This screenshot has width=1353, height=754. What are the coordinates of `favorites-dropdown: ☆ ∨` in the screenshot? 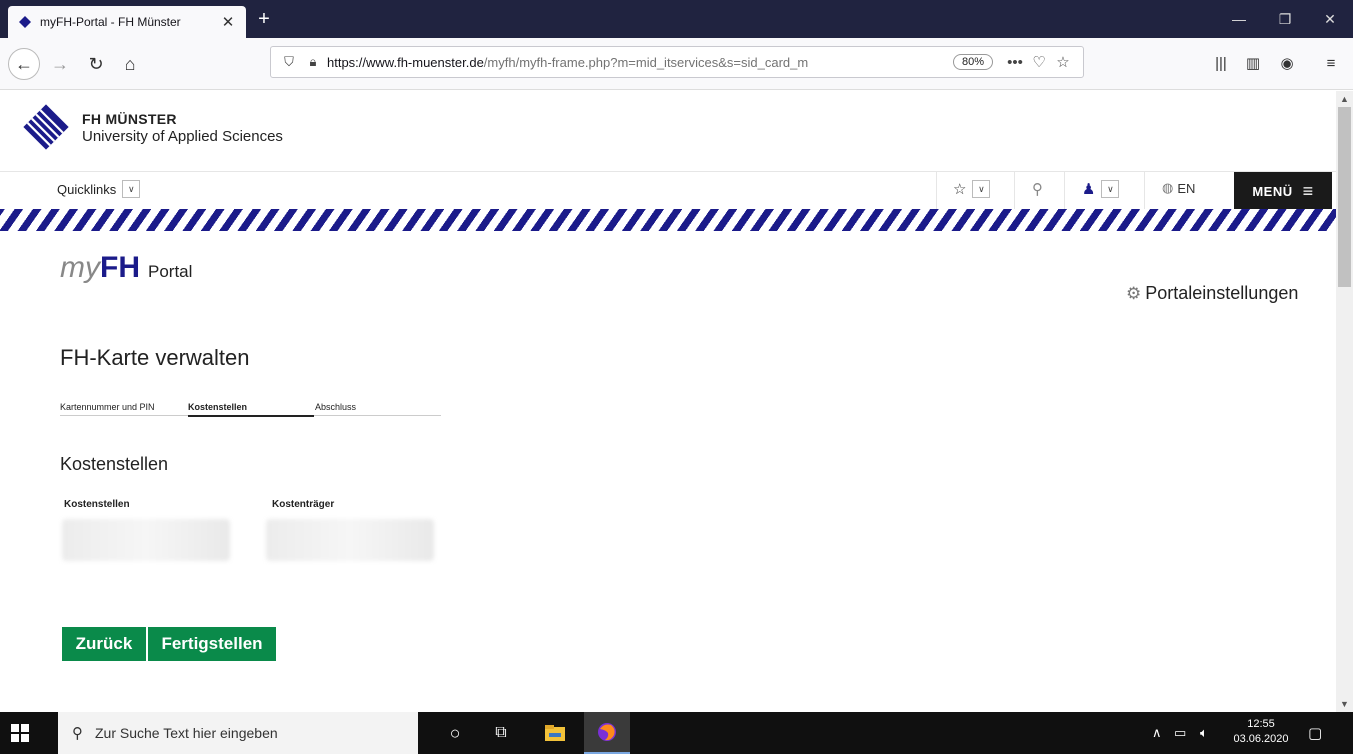 It's located at (972, 189).